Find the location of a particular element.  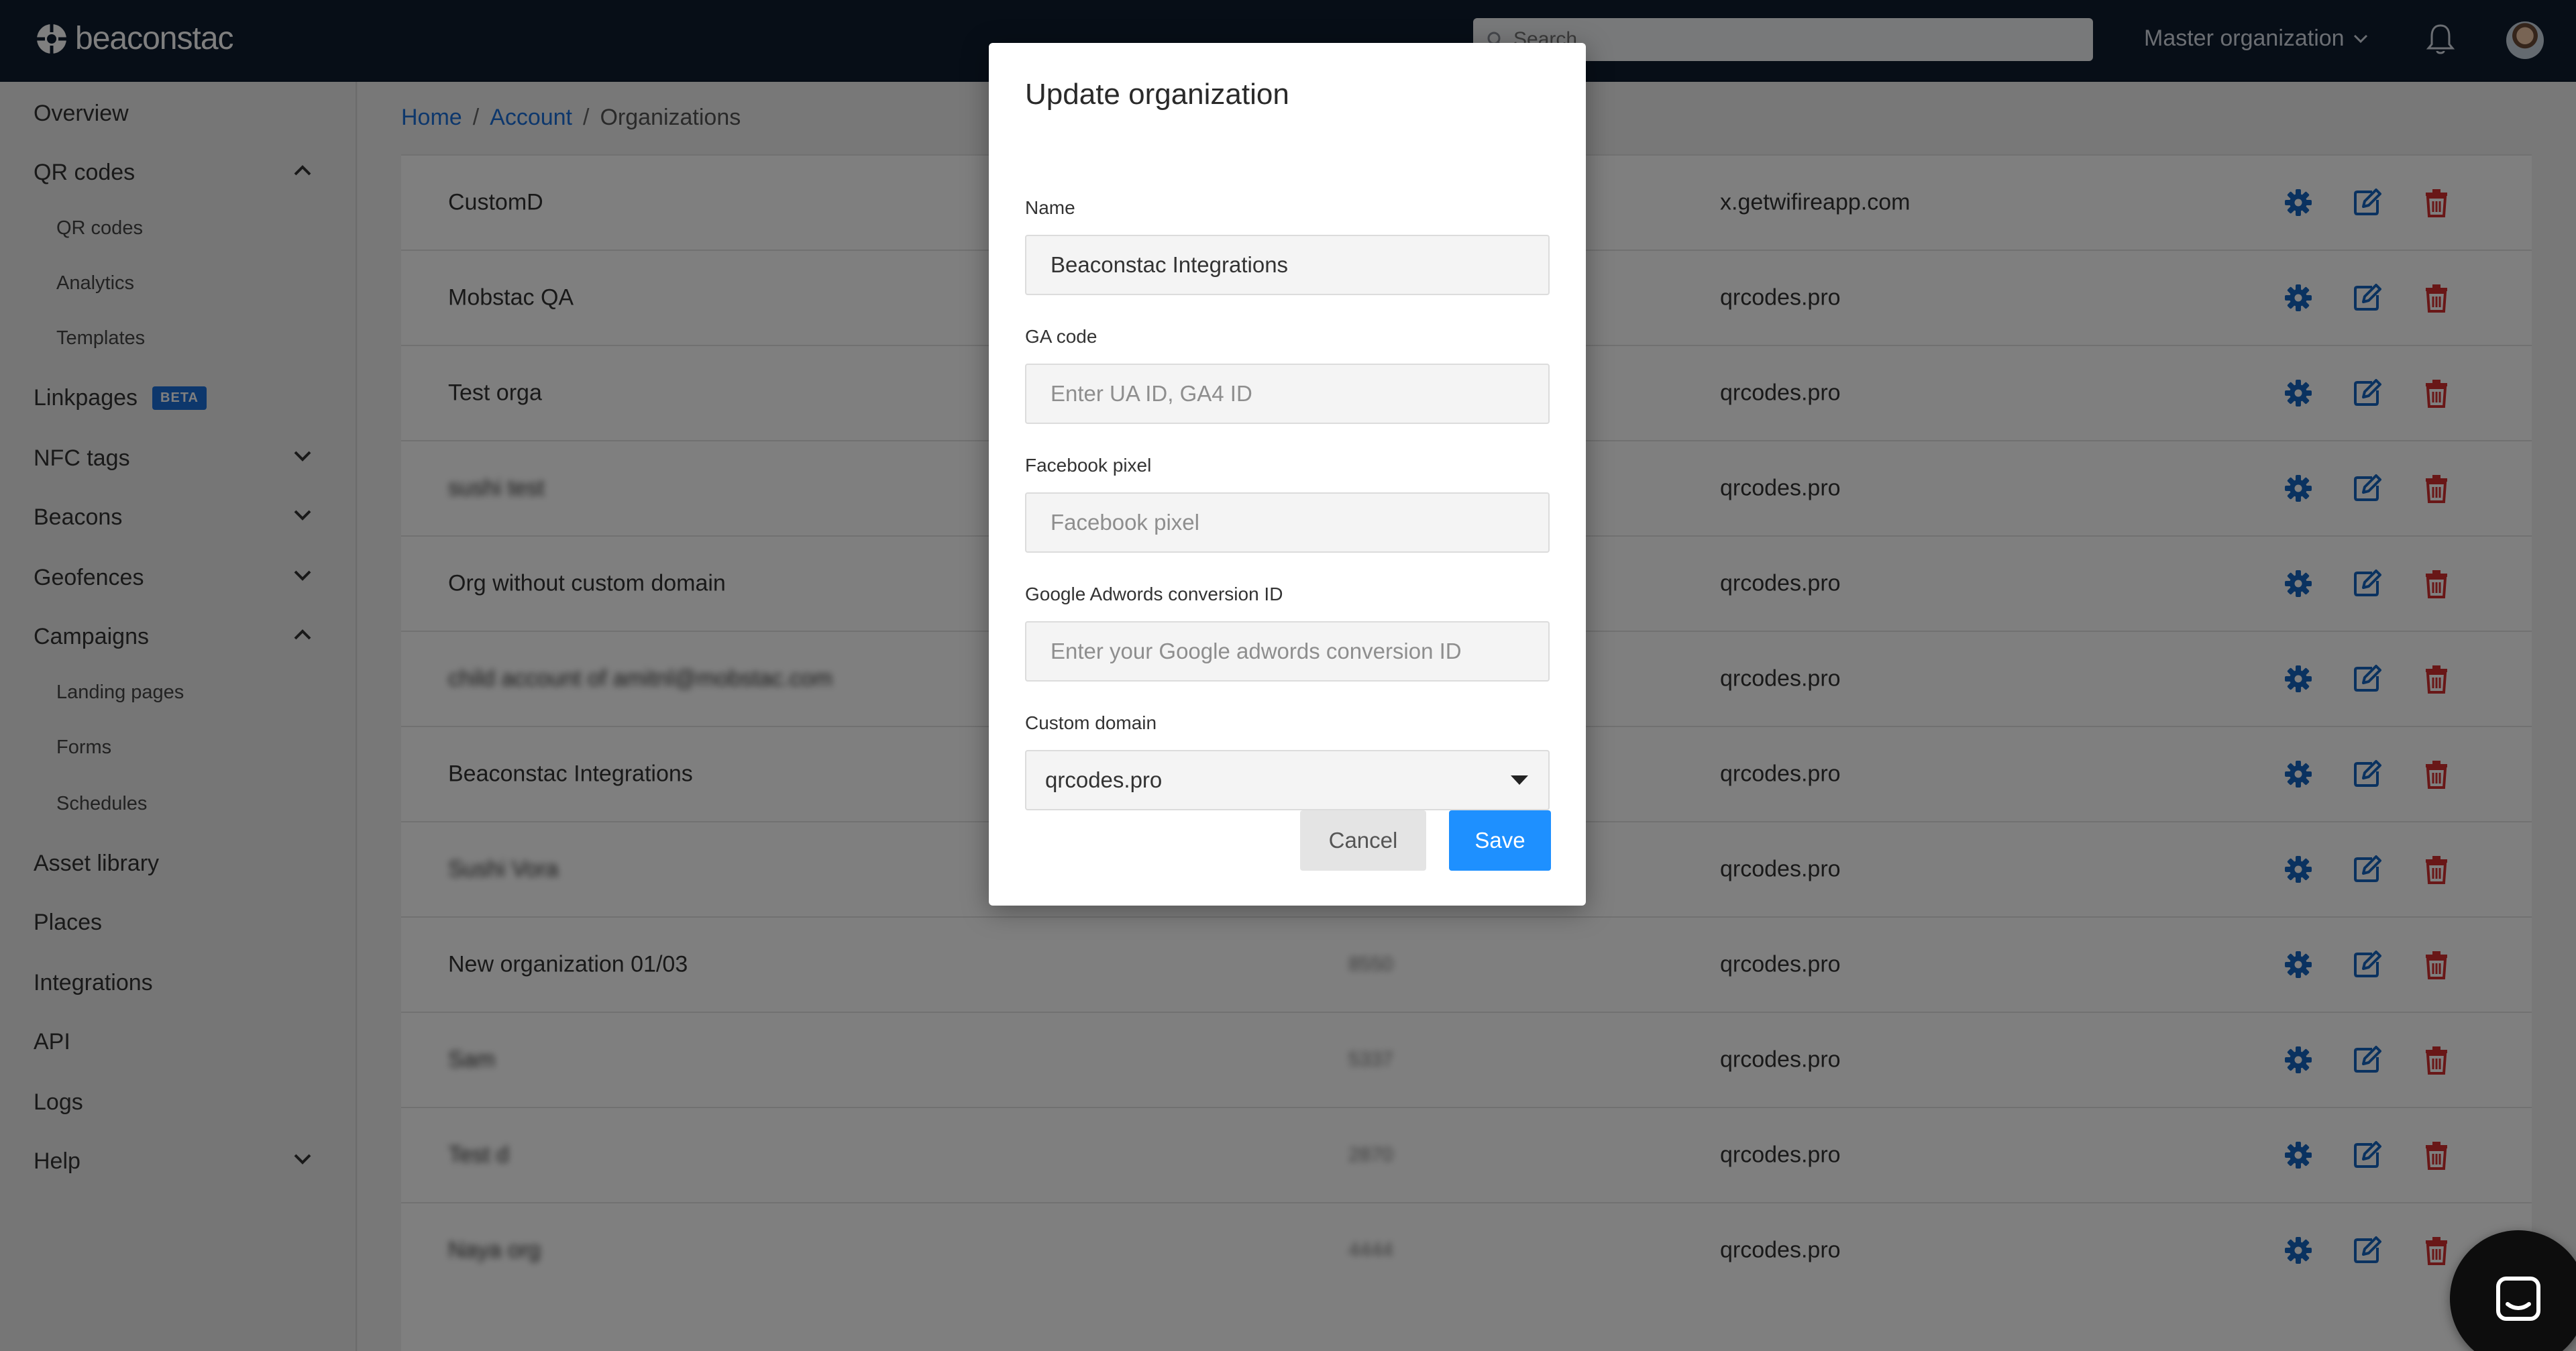

adwords-id-field is located at coordinates (1287, 651).